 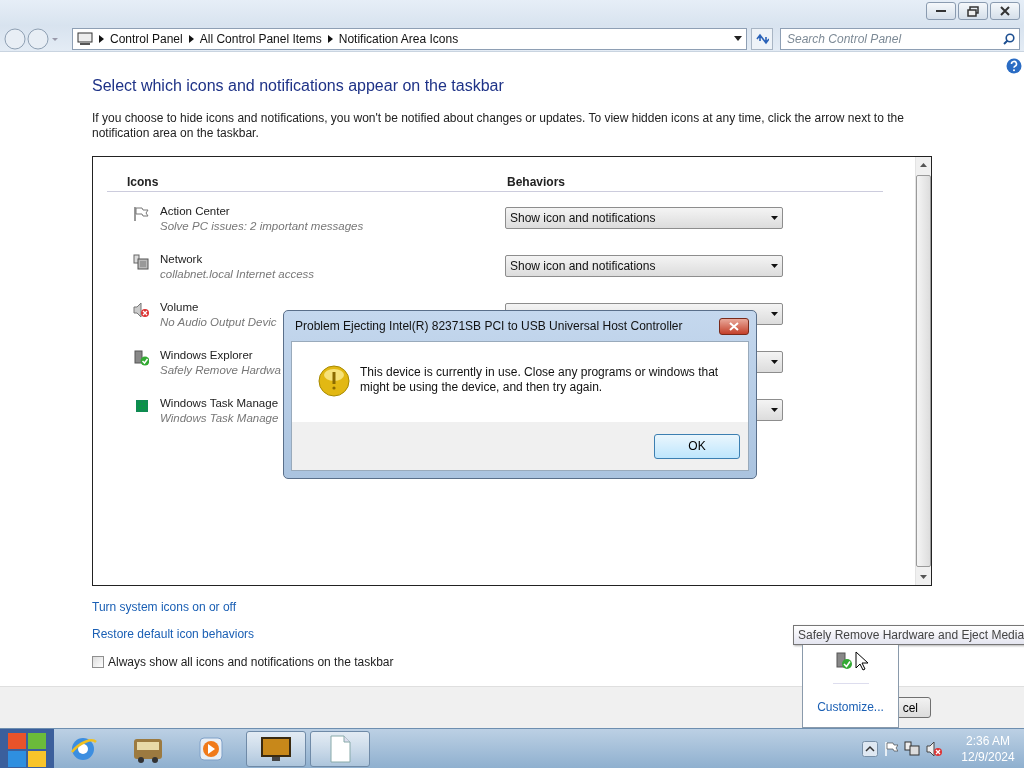 I want to click on refresh-button, so click(x=762, y=38).